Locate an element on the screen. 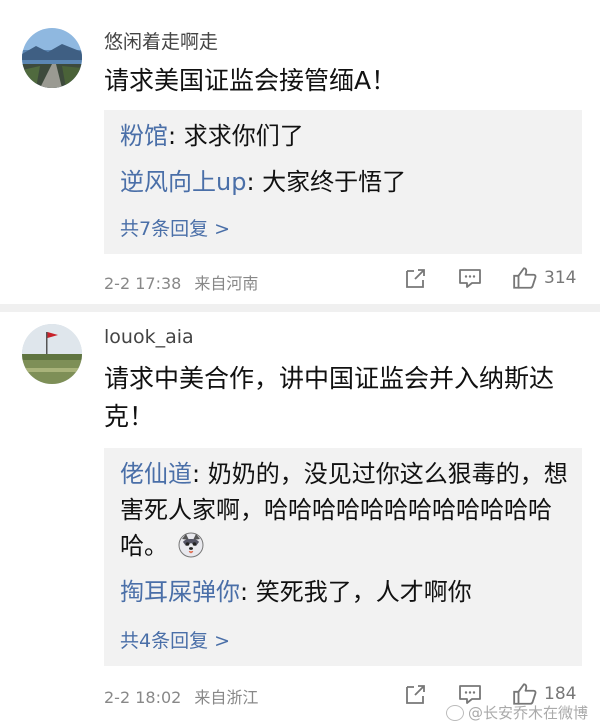 This screenshot has width=600, height=727. like-count: 314 is located at coordinates (560, 278).